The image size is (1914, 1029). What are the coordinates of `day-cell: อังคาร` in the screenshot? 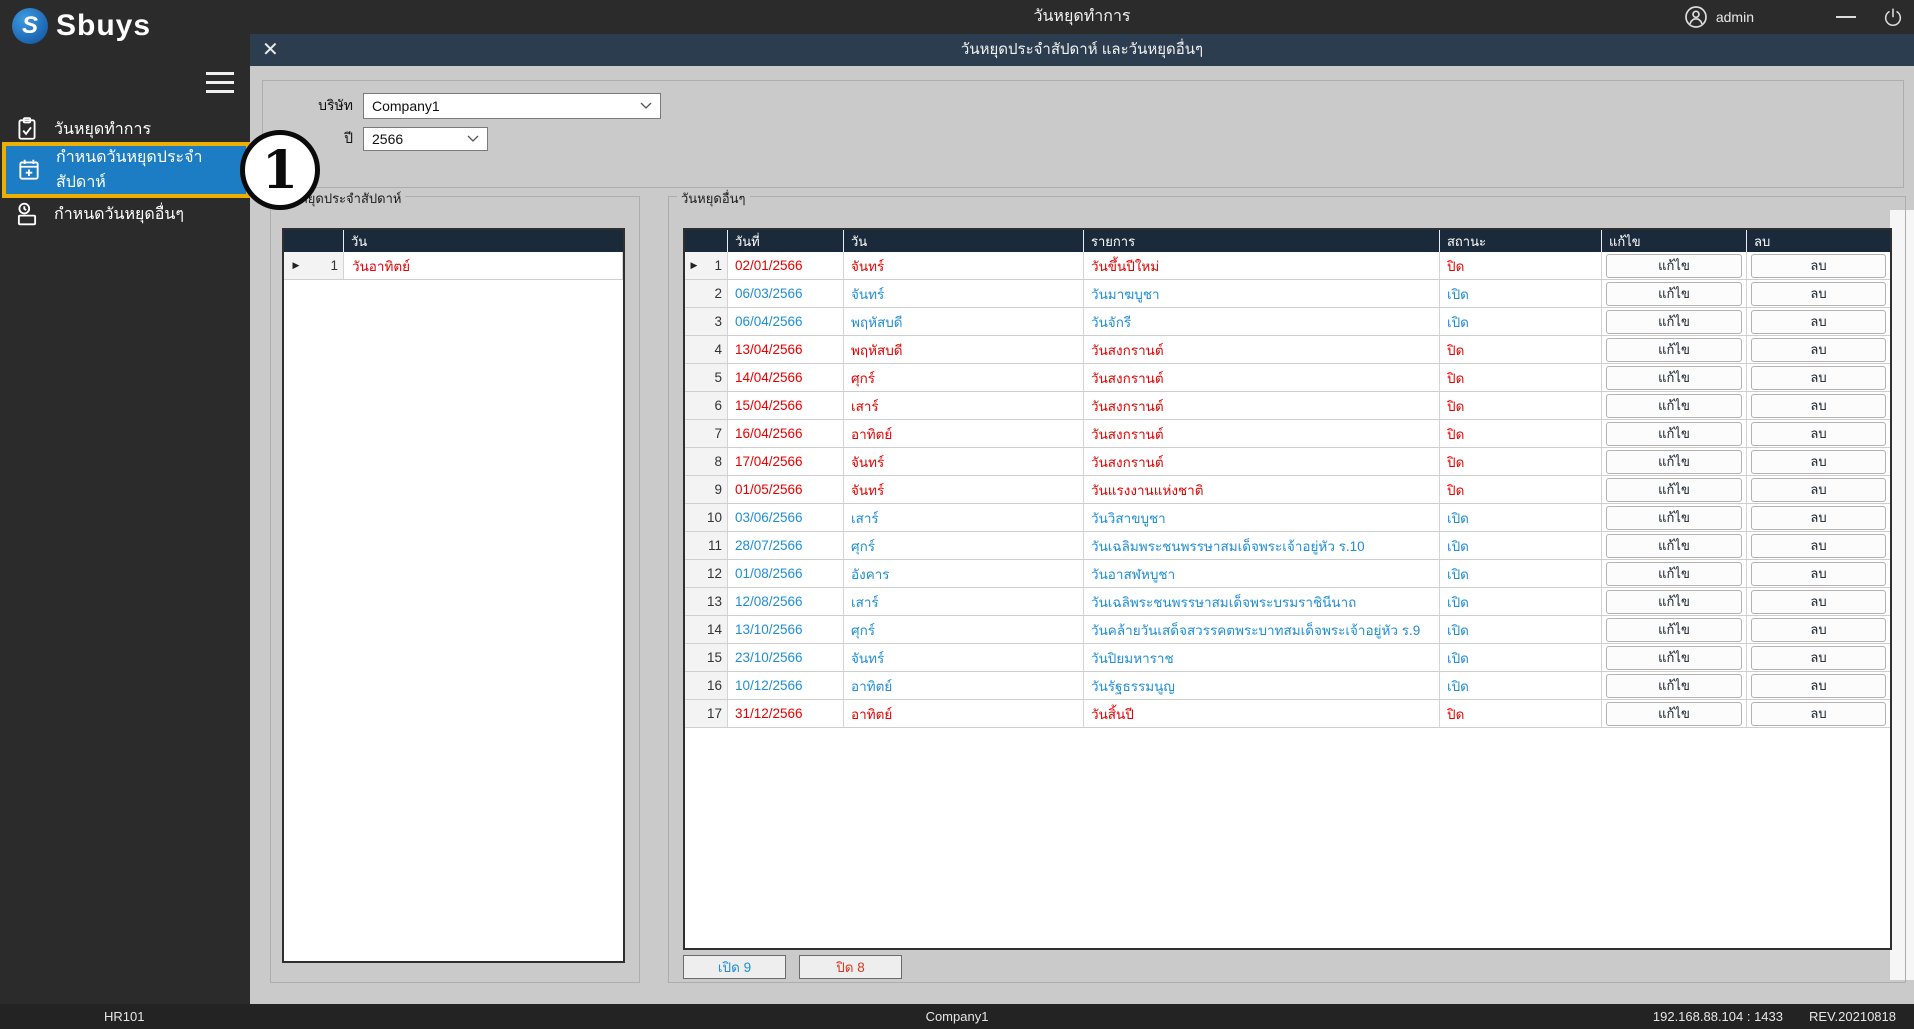 It's located at (964, 573).